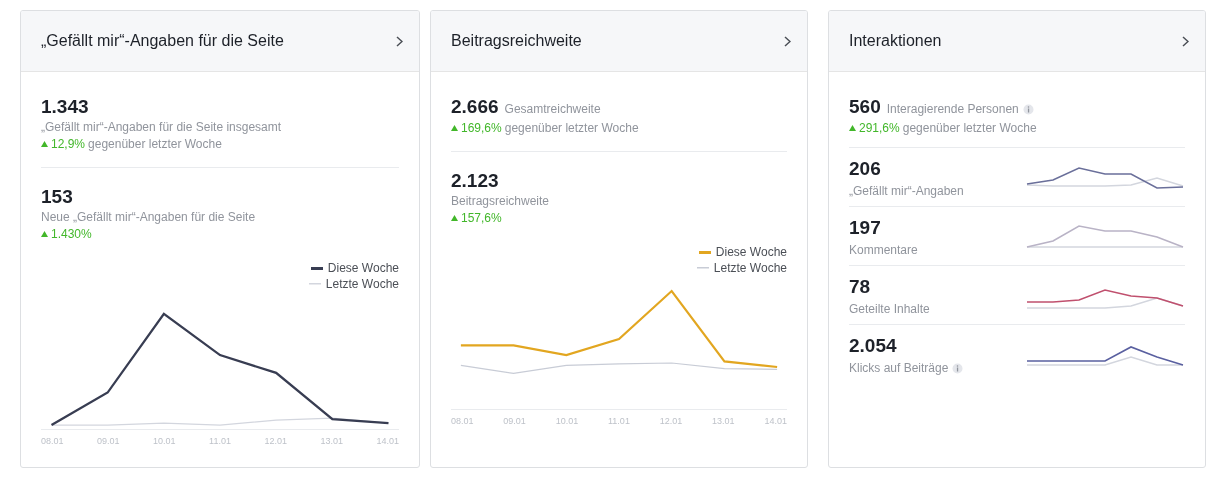 The height and width of the screenshot is (478, 1219). What do you see at coordinates (883, 250) in the screenshot?
I see `metric-label: Kommentare` at bounding box center [883, 250].